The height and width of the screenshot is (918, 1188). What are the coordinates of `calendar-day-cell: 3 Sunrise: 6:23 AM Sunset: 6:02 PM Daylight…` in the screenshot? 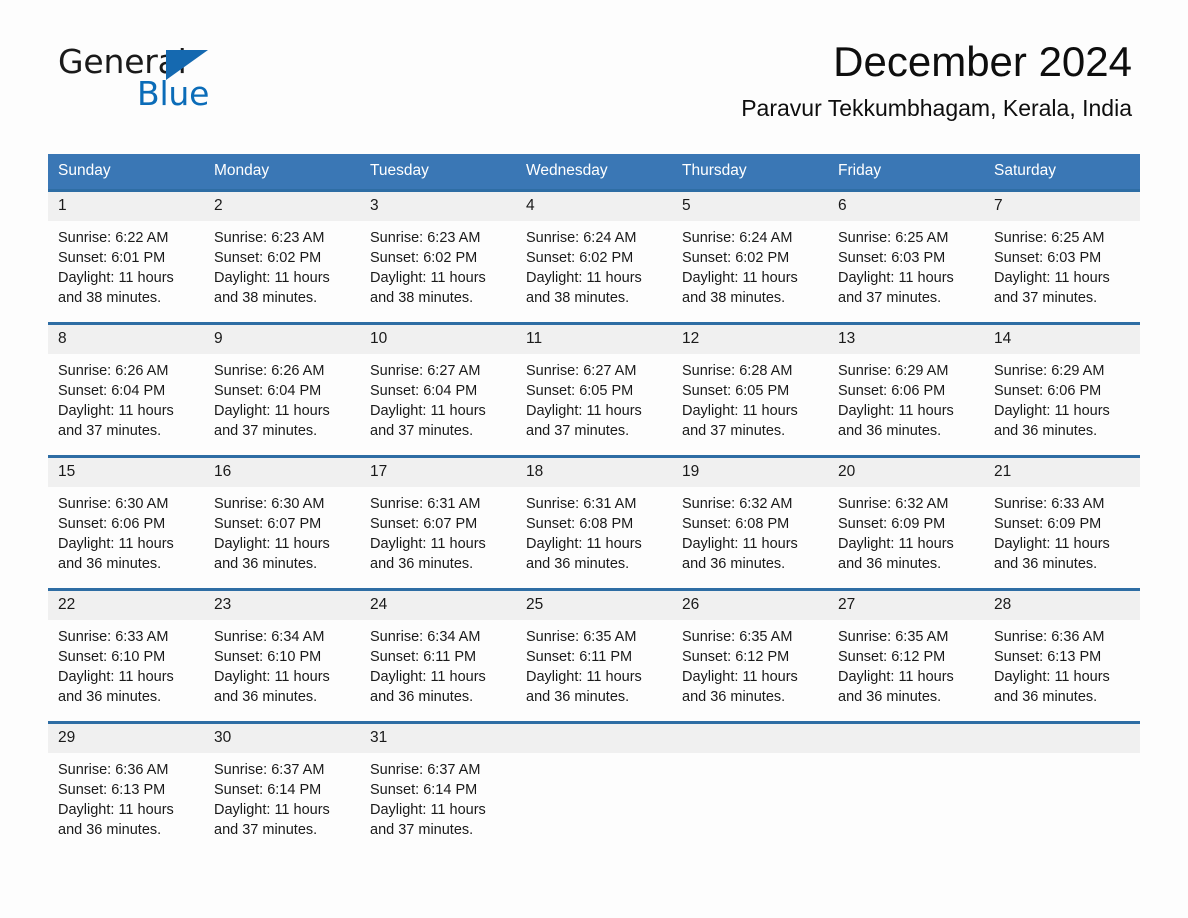 It's located at (438, 257).